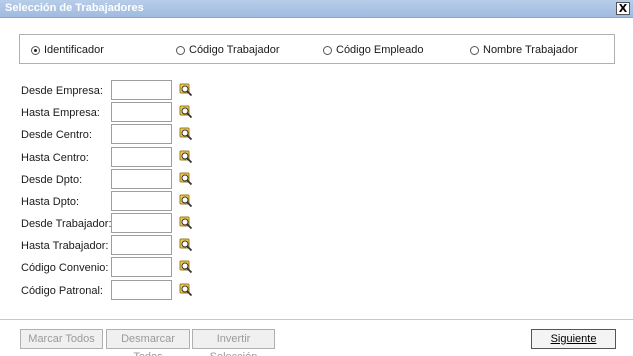 This screenshot has height=356, width=633. Describe the element at coordinates (141, 112) in the screenshot. I see `hasta-empresa-input` at that location.